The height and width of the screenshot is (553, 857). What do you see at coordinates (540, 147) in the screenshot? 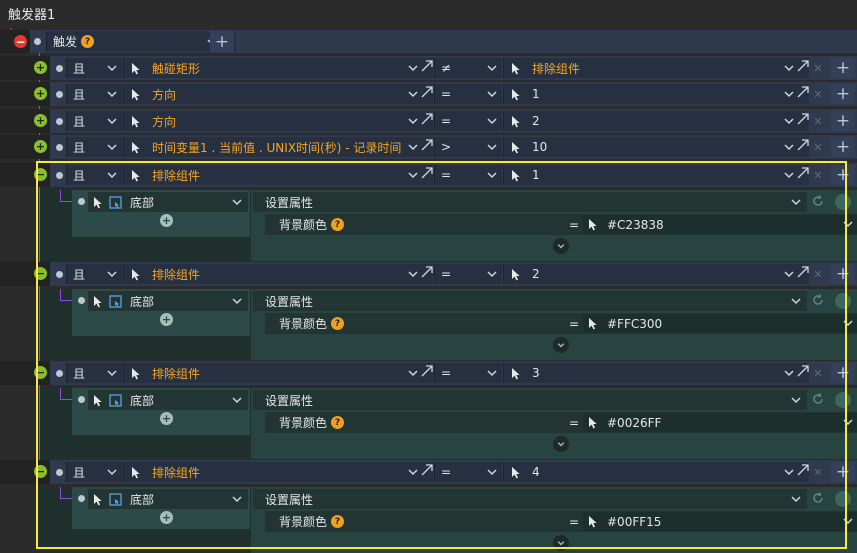
I see `right-operand-label: 10` at bounding box center [540, 147].